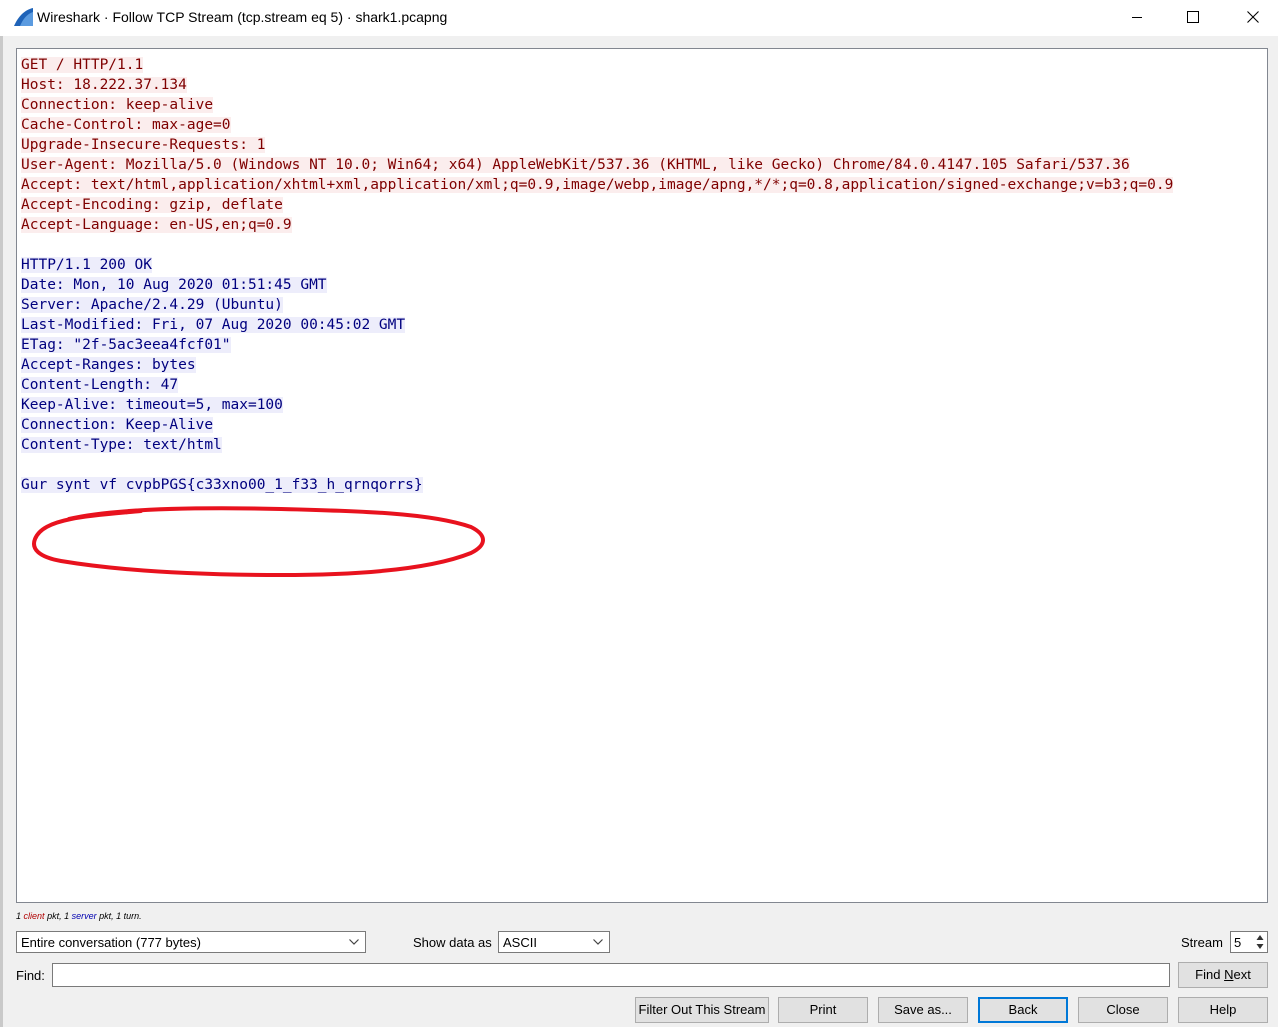 Image resolution: width=1278 pixels, height=1027 pixels. Describe the element at coordinates (86, 265) in the screenshot. I see `stream-line-server: HTTP/1.1 200 OK` at that location.